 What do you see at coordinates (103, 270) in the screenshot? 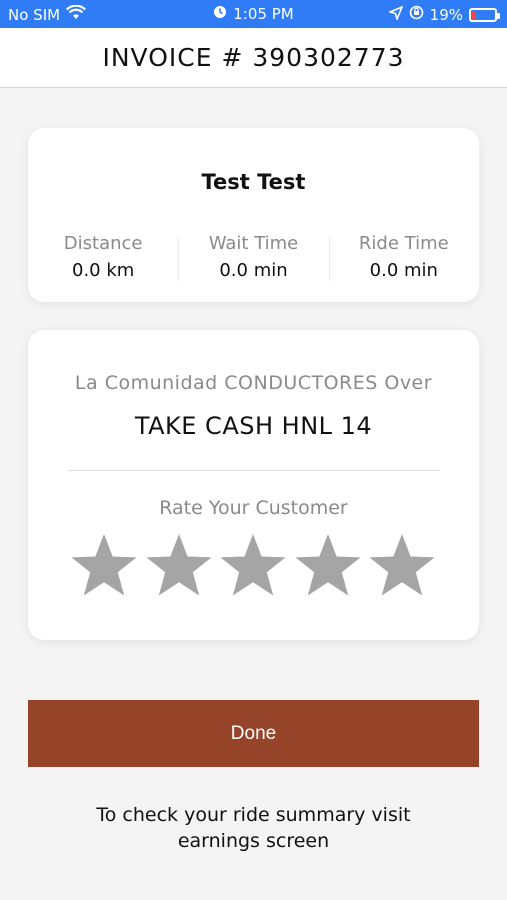
I see `stat-value: 0.0 km` at bounding box center [103, 270].